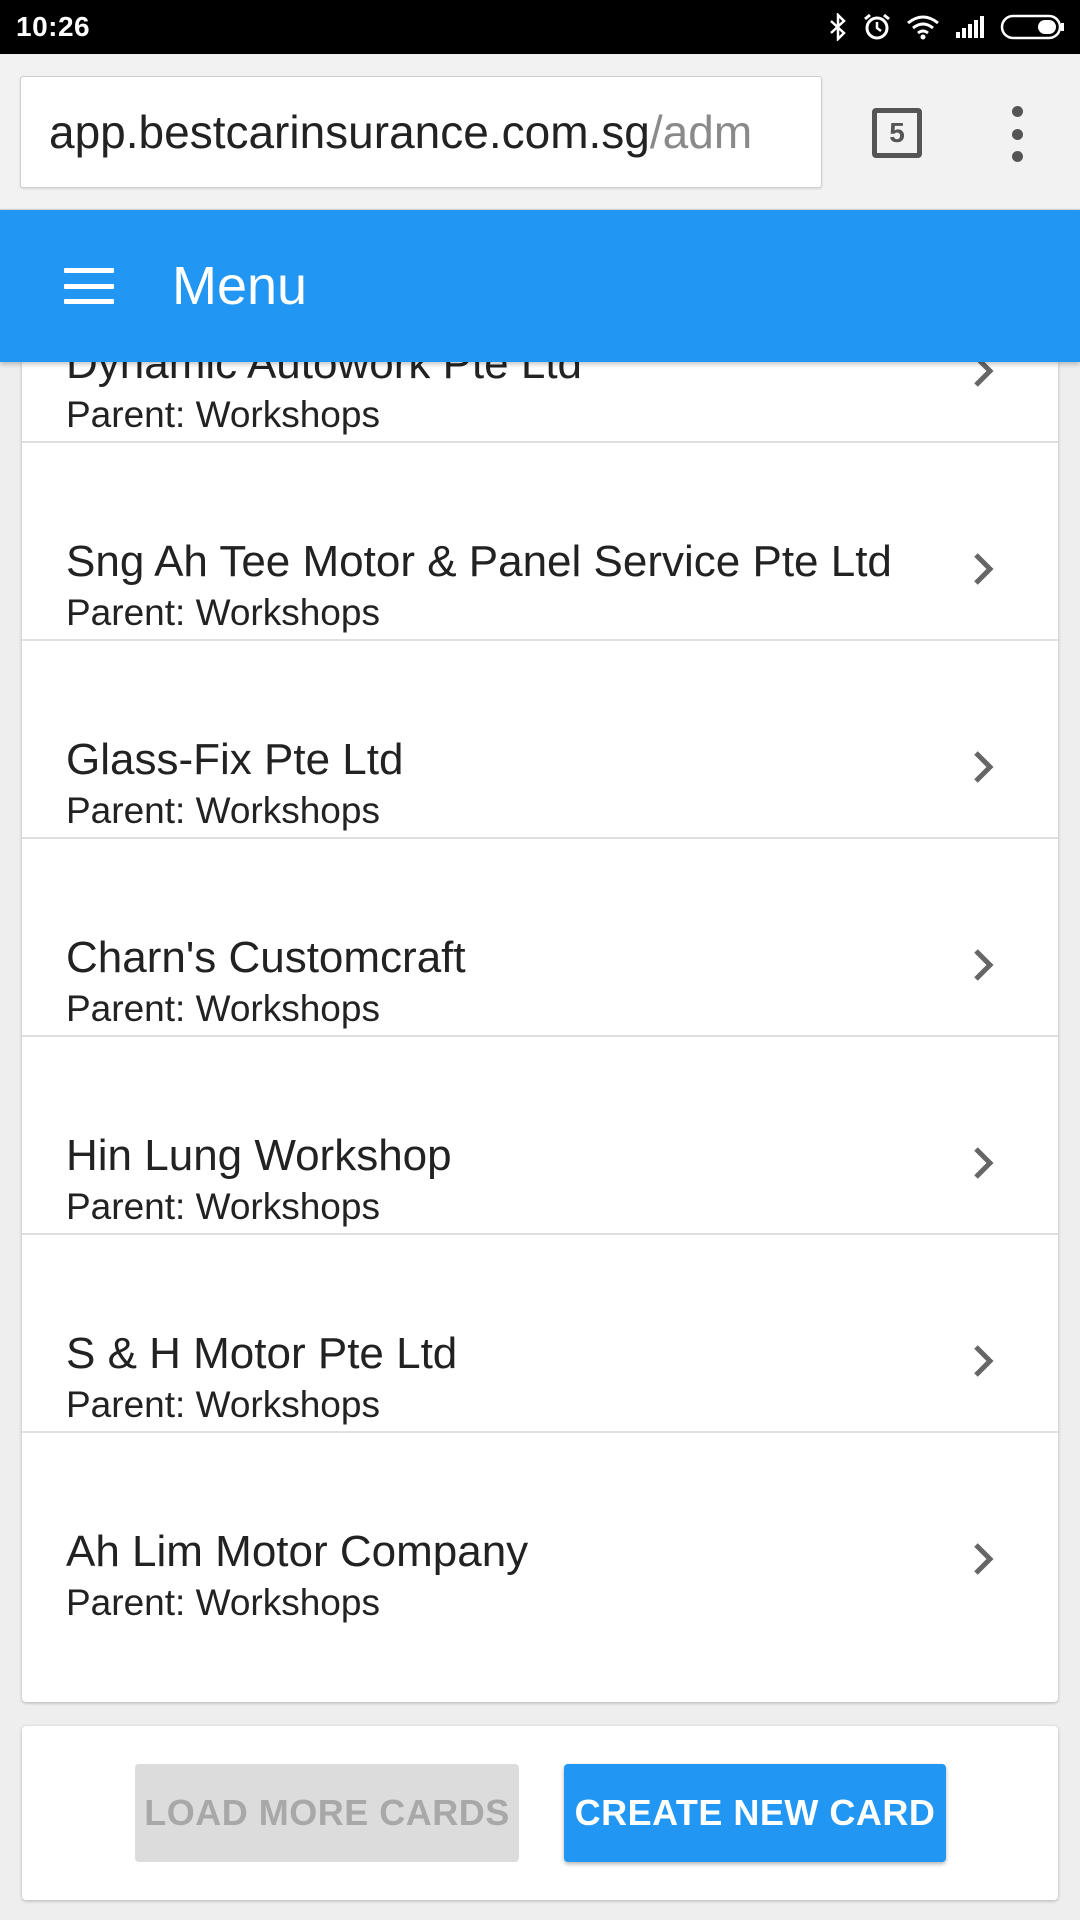 The width and height of the screenshot is (1080, 1920). What do you see at coordinates (540, 27) in the screenshot?
I see `status-bar: 10:26` at bounding box center [540, 27].